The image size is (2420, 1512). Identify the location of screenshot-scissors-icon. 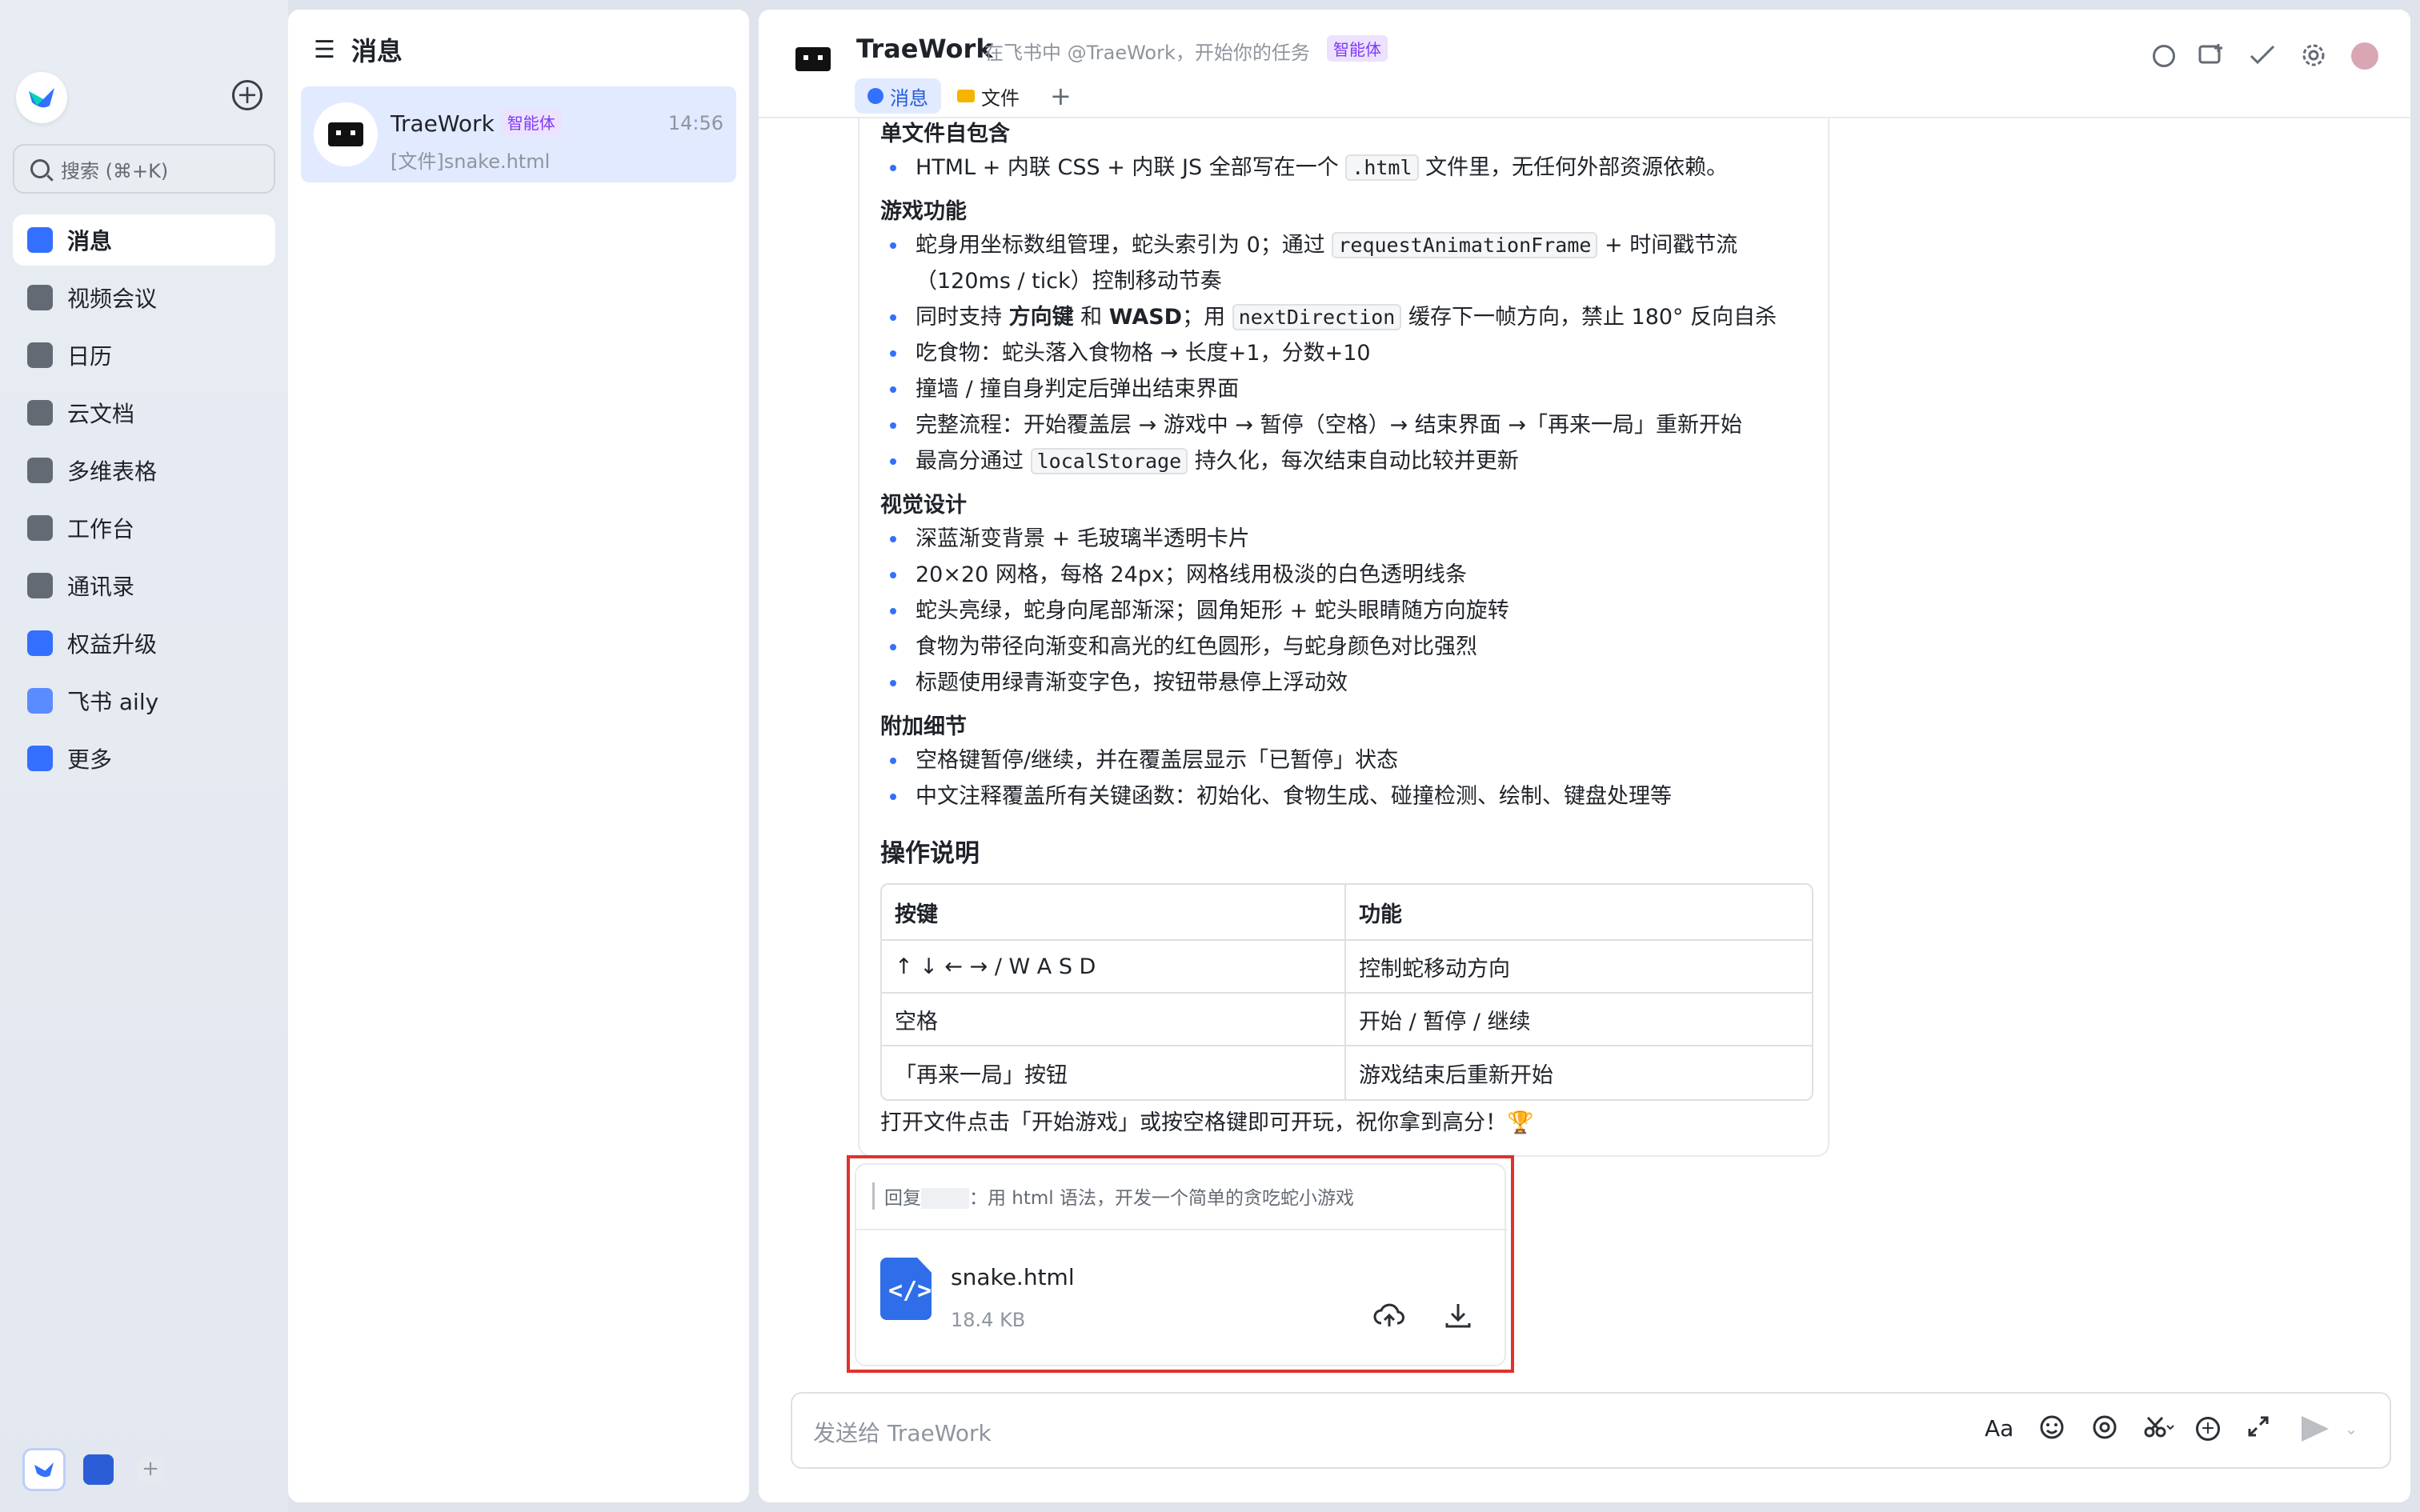
(2158, 1428).